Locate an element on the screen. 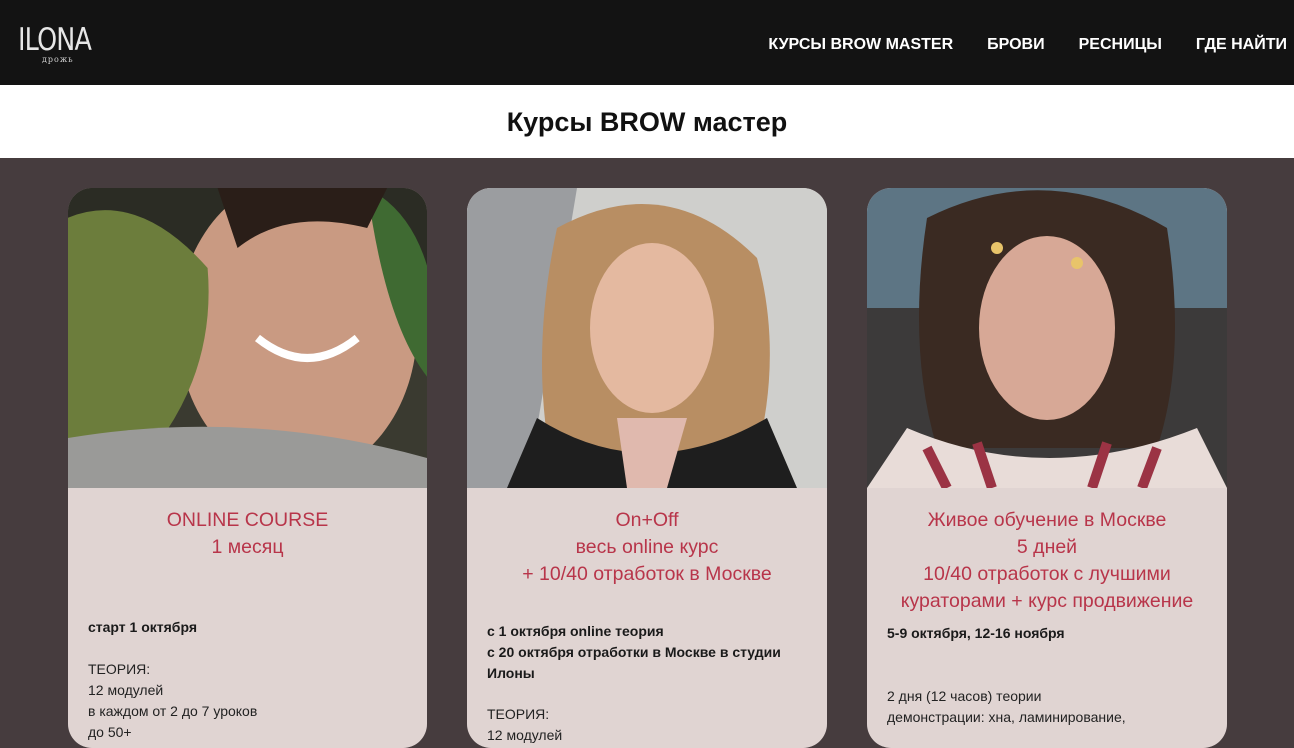 Image resolution: width=1294 pixels, height=748 pixels. heading-line: кураторами + курс продвижение is located at coordinates (1047, 601).